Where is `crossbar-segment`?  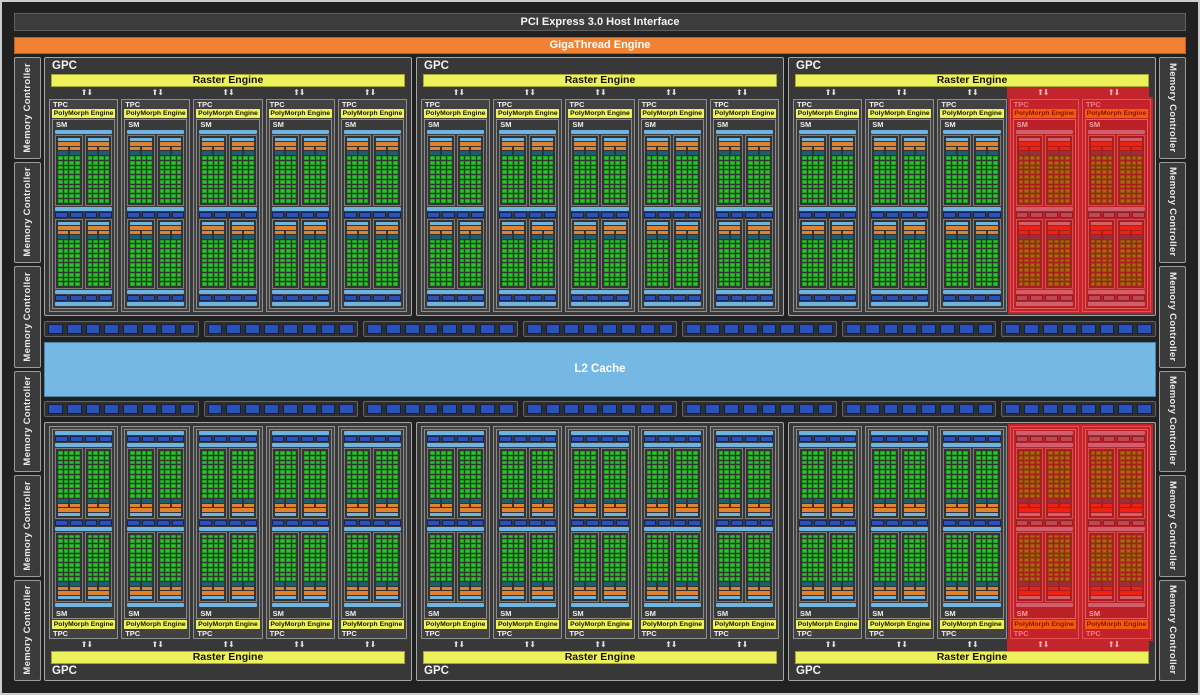
crossbar-segment is located at coordinates (1013, 409).